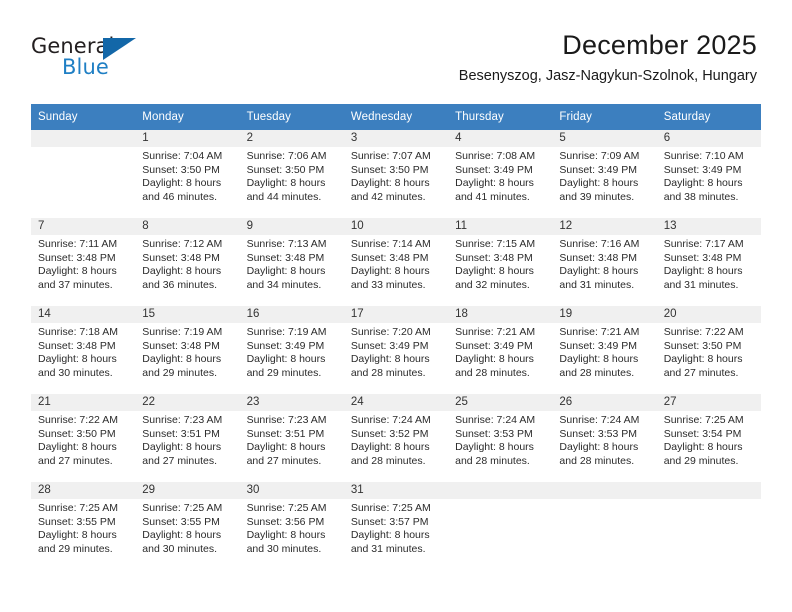  I want to click on day-number: 24, so click(396, 402).